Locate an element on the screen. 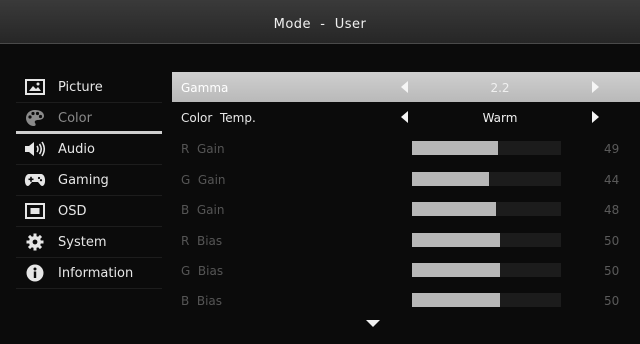  sidebar-item-label: OSD is located at coordinates (72, 211).